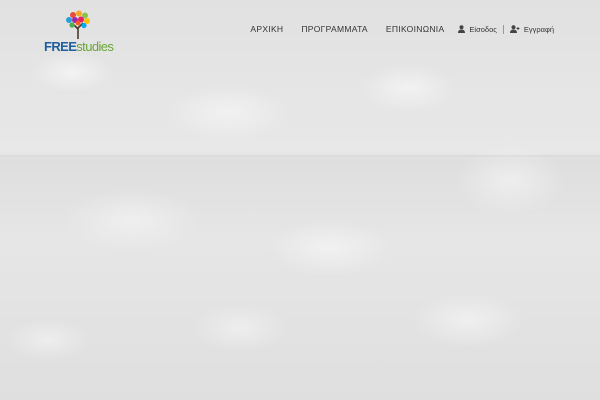 This screenshot has width=600, height=400. I want to click on background-seam, so click(300, 156).